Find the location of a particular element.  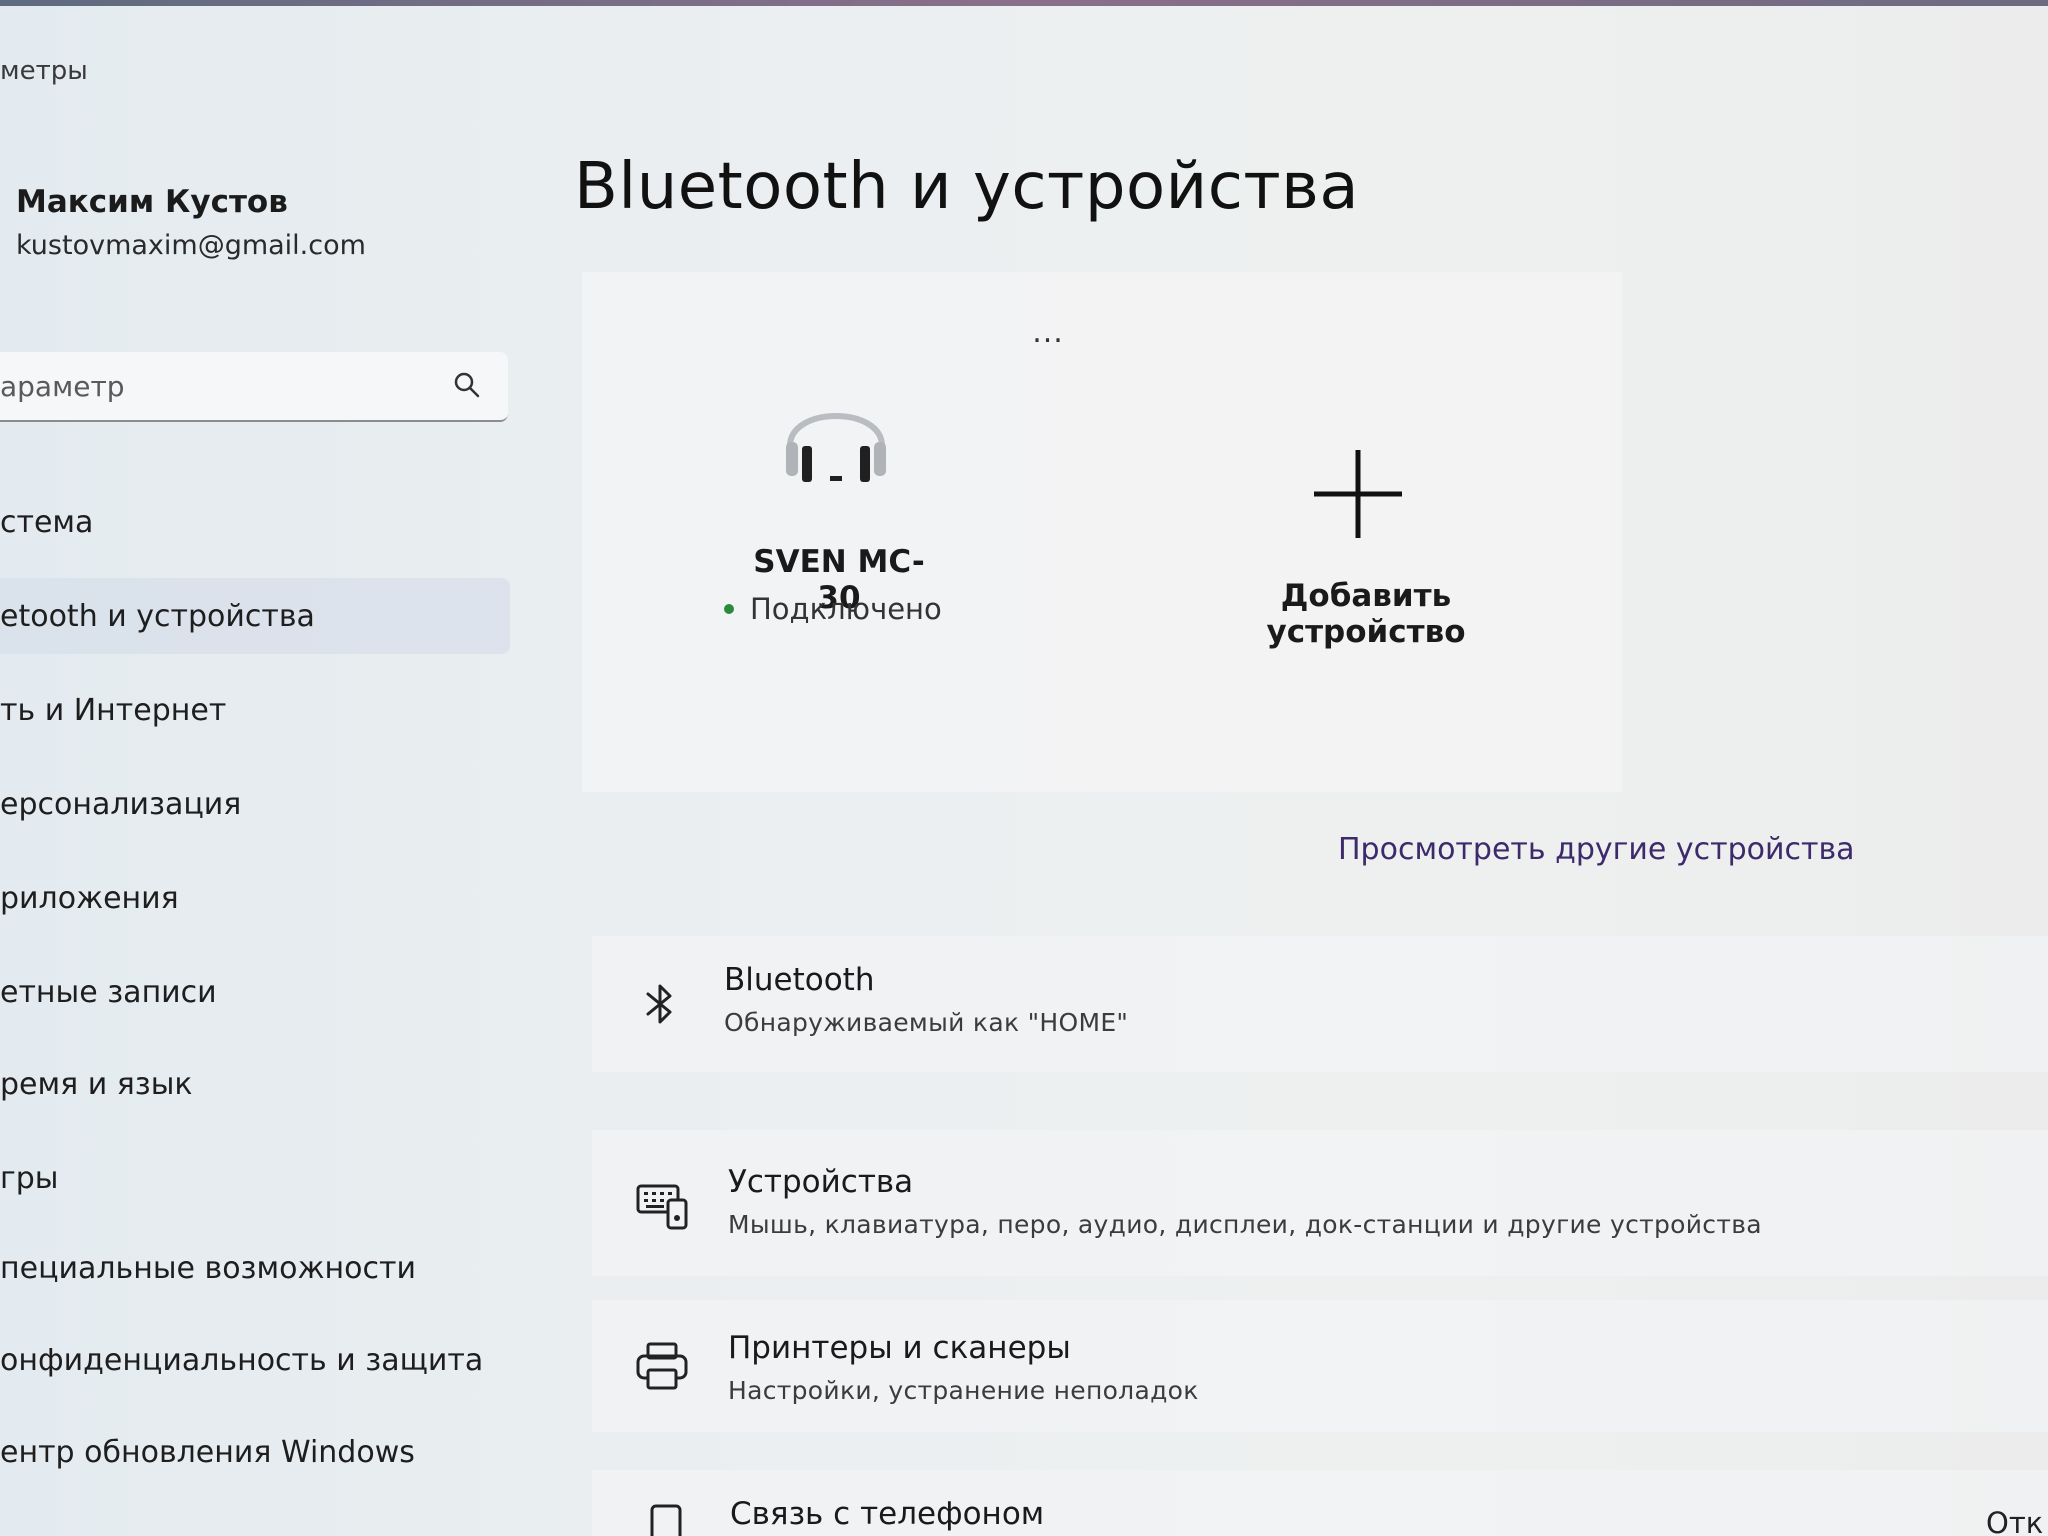

sidebar-item-apps: риложения is located at coordinates (255, 898).